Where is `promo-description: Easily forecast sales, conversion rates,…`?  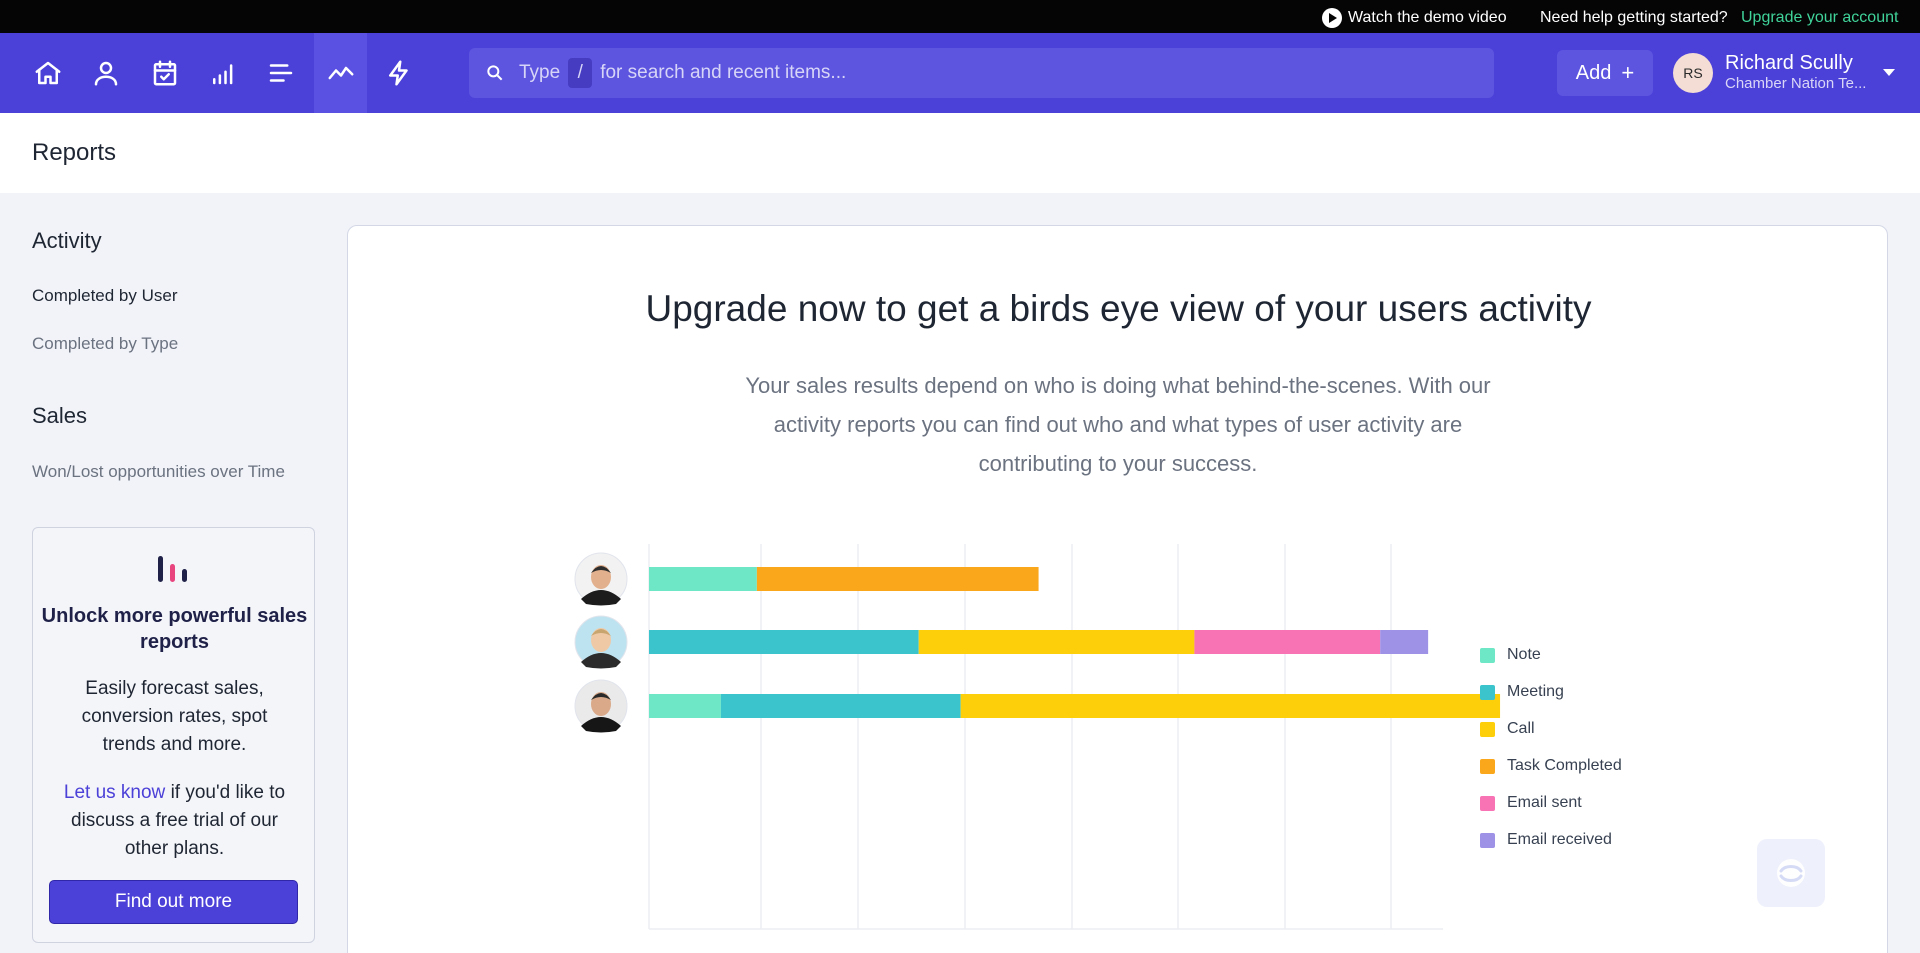 promo-description: Easily forecast sales, conversion rates,… is located at coordinates (174, 716).